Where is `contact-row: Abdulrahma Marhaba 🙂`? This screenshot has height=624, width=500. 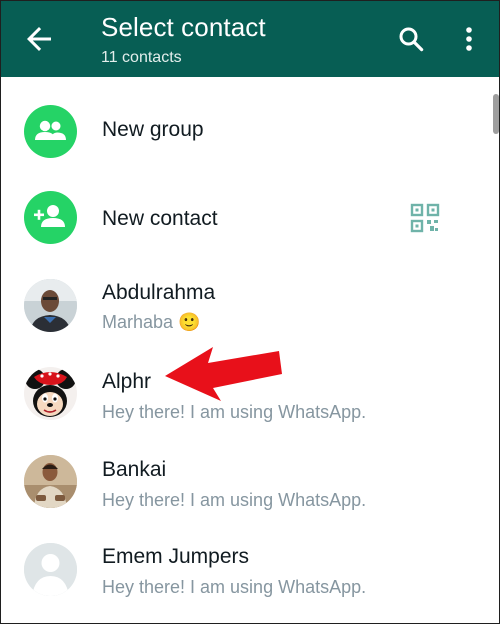 contact-row: Abdulrahma Marhaba 🙂 is located at coordinates (246, 308).